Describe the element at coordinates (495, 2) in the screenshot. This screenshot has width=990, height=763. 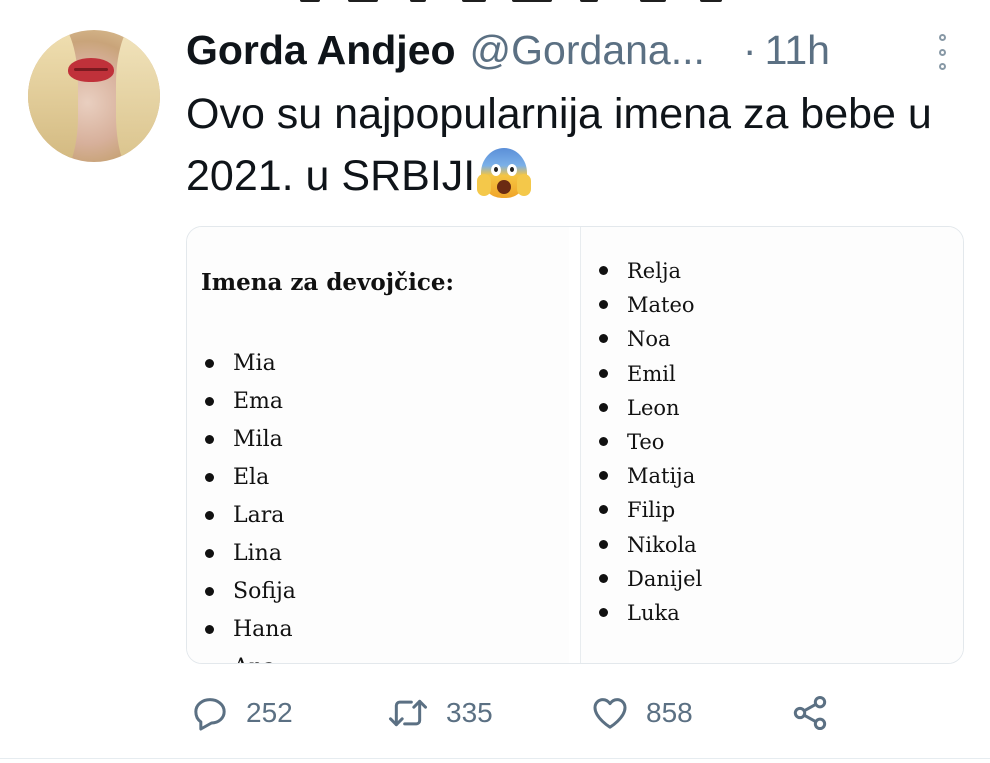
I see `cropped-previous-content` at that location.